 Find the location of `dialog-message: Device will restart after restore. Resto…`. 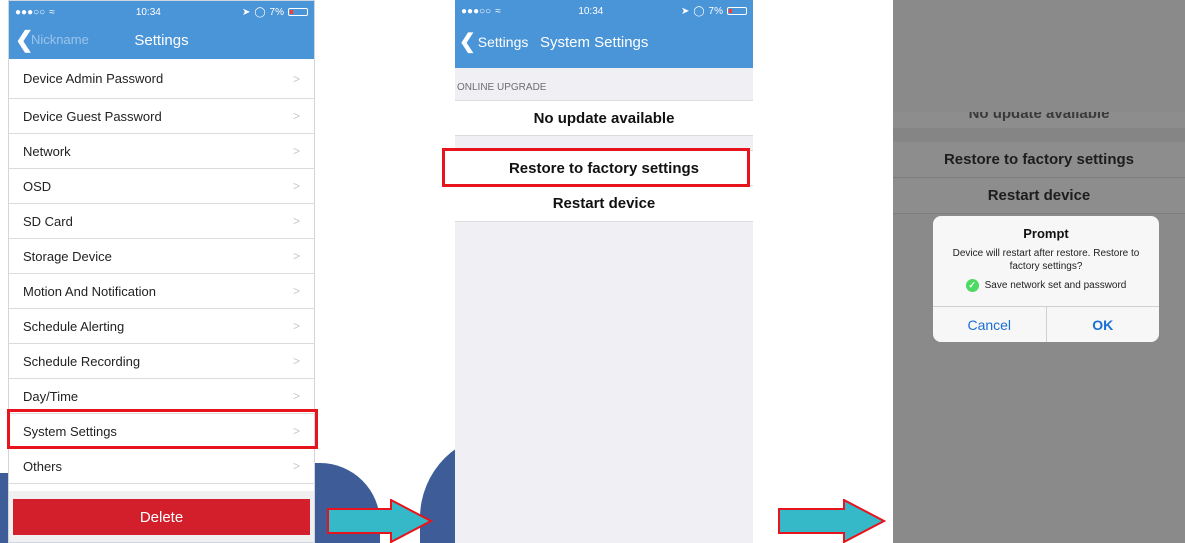

dialog-message: Device will restart after restore. Resto… is located at coordinates (1046, 260).